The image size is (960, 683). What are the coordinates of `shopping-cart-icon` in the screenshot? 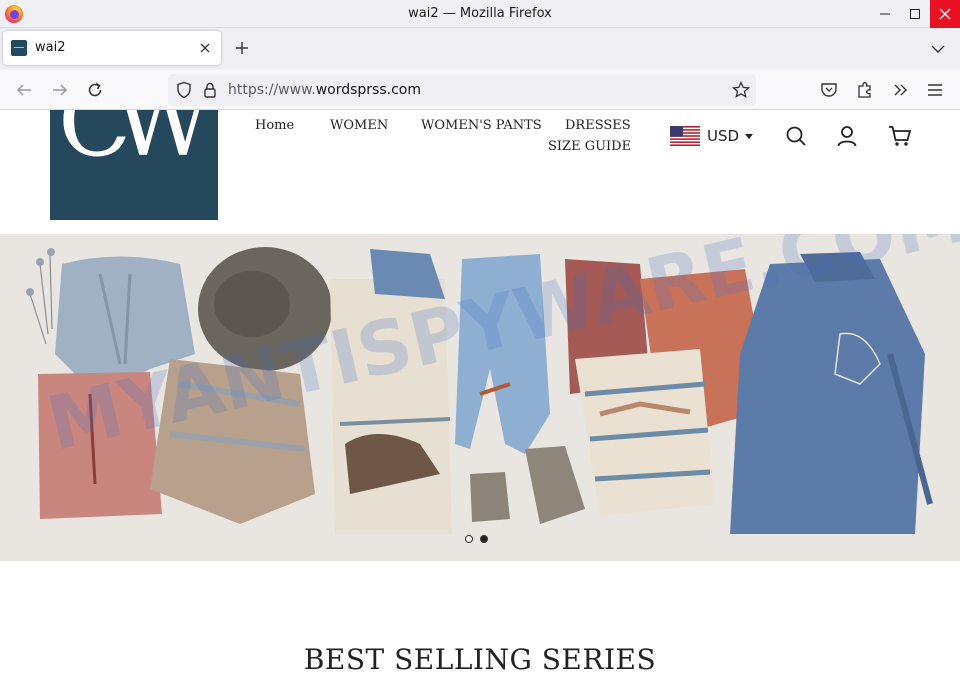 It's located at (900, 136).